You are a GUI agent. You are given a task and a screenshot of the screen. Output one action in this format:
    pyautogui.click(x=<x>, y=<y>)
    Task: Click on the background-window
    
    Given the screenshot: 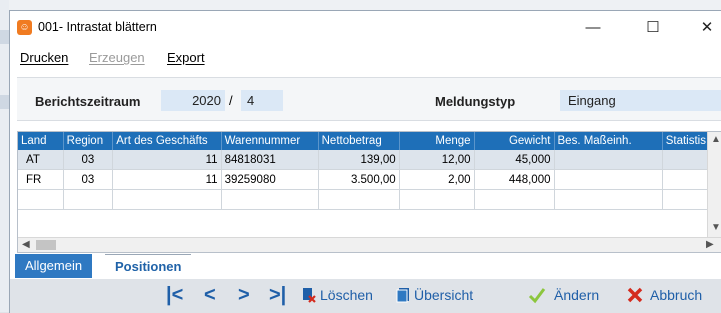 What is the action you would take?
    pyautogui.click(x=360, y=5)
    